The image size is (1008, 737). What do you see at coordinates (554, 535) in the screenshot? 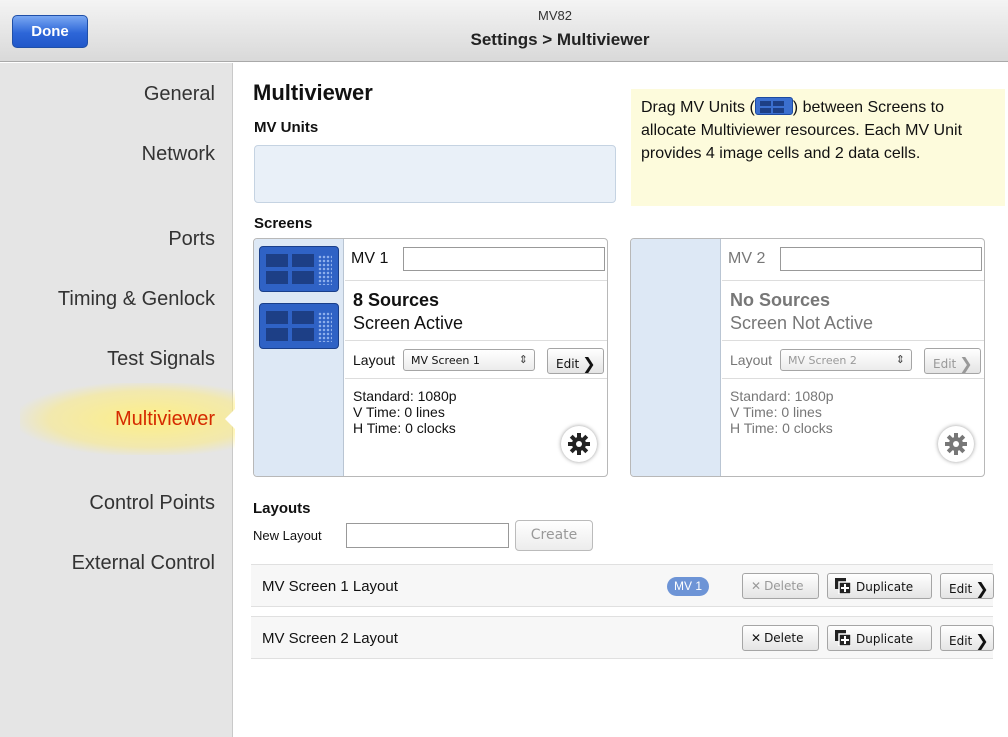
I see `create-button: Create` at bounding box center [554, 535].